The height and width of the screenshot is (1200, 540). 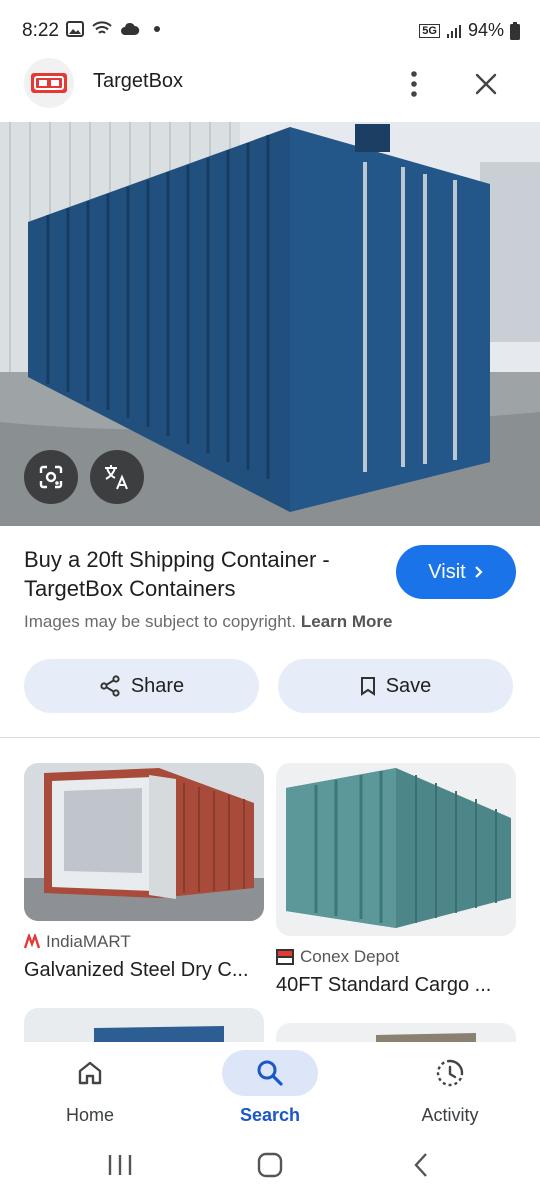 What do you see at coordinates (270, 737) in the screenshot?
I see `divider` at bounding box center [270, 737].